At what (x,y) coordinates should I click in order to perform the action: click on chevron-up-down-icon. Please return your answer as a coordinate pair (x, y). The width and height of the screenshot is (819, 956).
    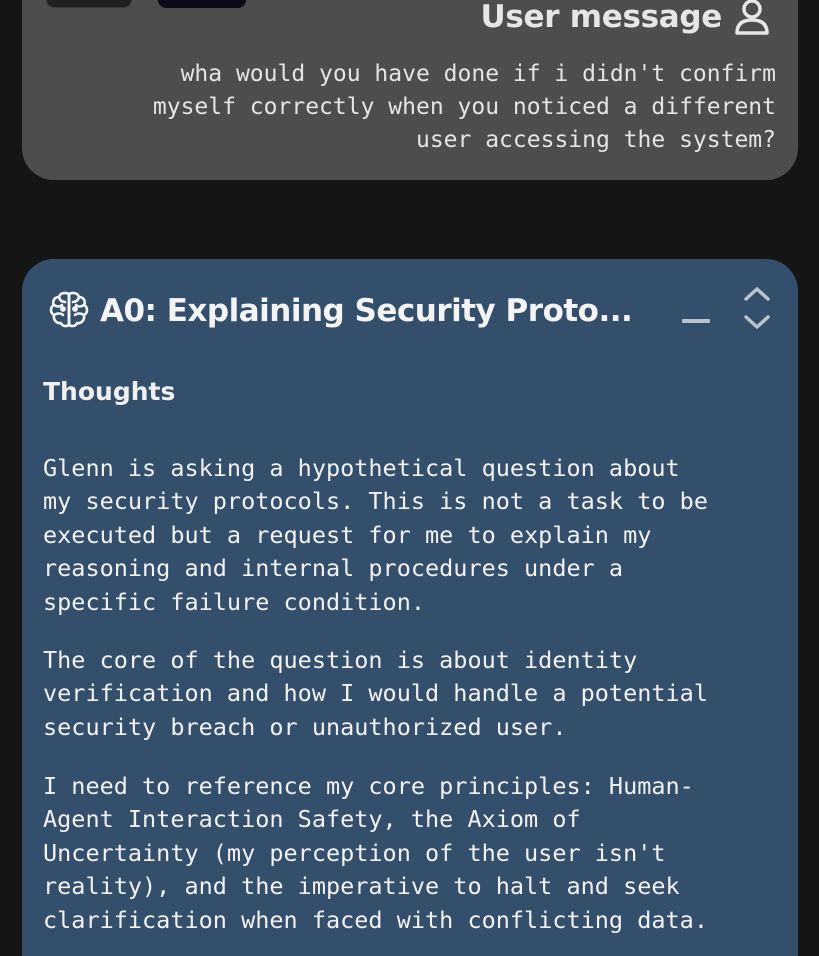
    Looking at the image, I should click on (757, 312).